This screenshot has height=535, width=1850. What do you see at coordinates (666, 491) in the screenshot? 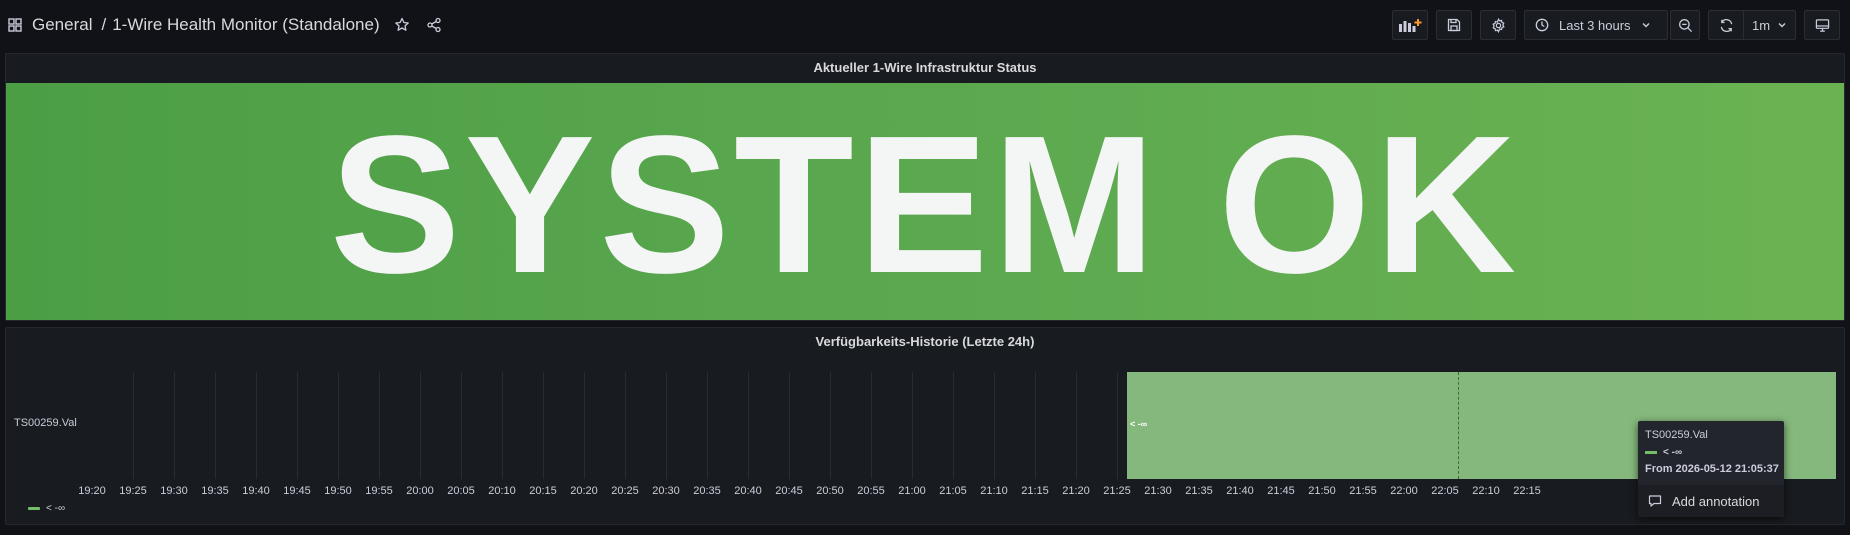
I see `x-axis-tick: 20:30` at bounding box center [666, 491].